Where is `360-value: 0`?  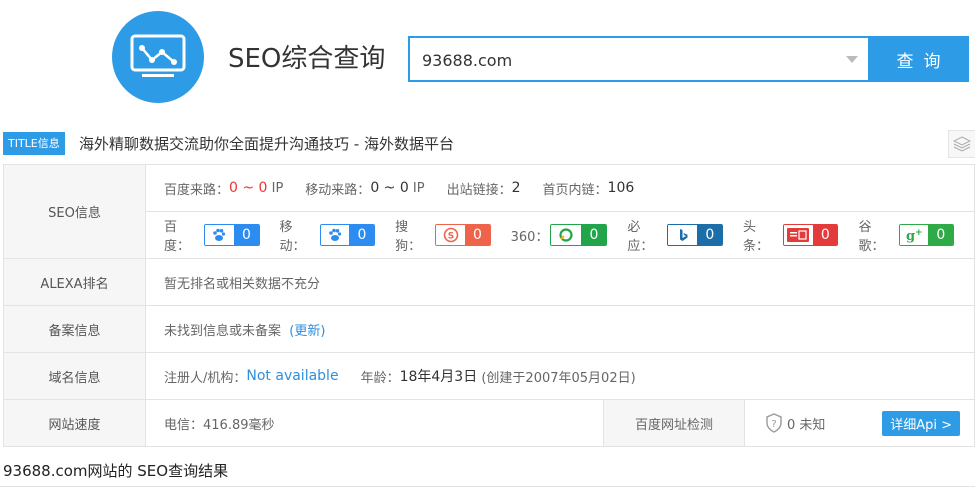
360-value: 0 is located at coordinates (594, 235).